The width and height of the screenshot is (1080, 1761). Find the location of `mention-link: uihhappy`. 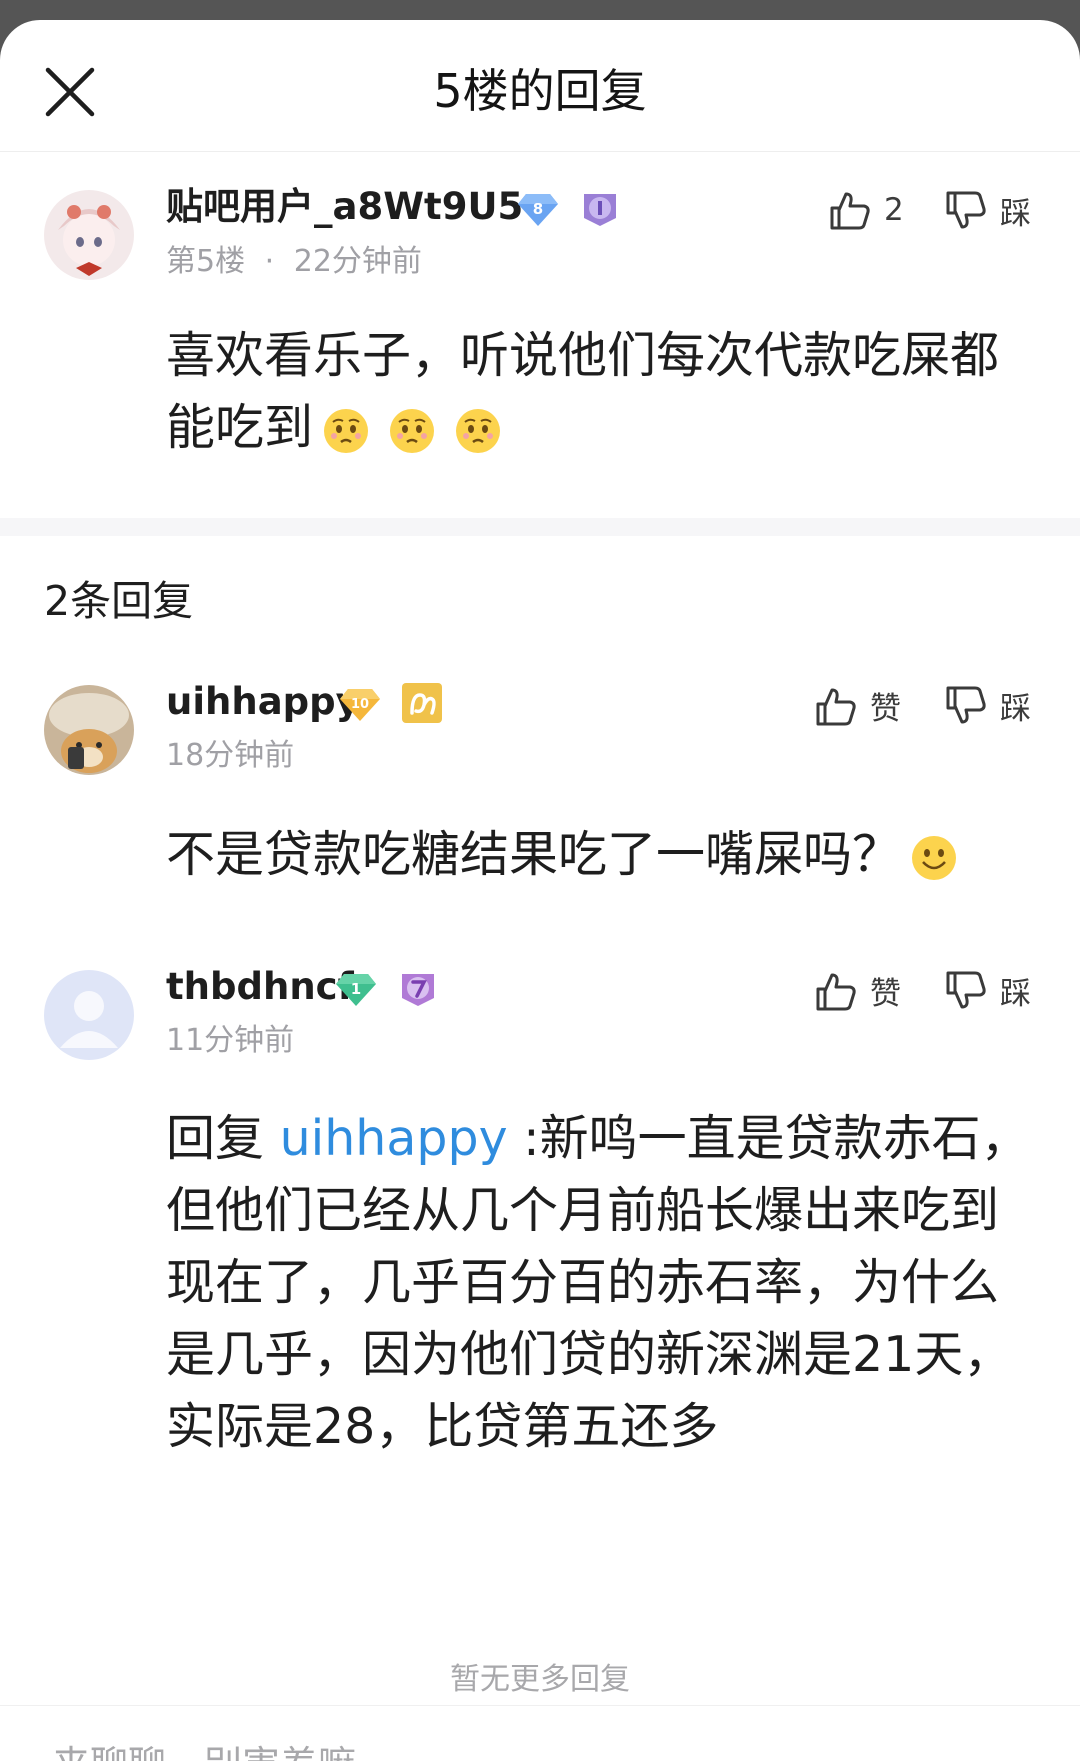

mention-link: uihhappy is located at coordinates (394, 1138).